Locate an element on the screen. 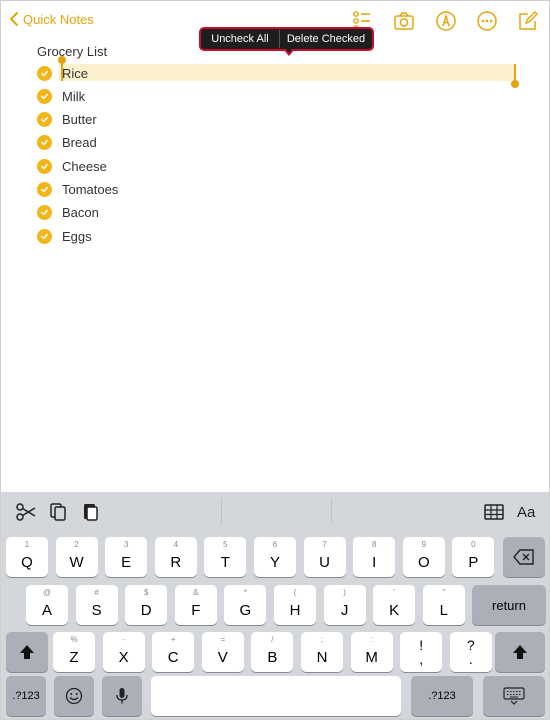 This screenshot has height=720, width=550. key-letter: ' K is located at coordinates (394, 605).